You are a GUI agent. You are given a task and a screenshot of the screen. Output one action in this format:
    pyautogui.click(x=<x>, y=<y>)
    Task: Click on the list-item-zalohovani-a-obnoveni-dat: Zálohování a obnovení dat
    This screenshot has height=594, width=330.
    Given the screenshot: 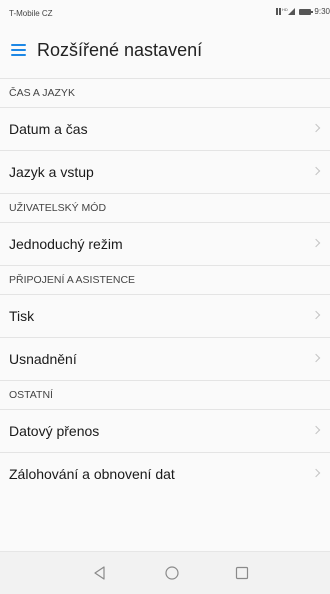 What is the action you would take?
    pyautogui.click(x=165, y=473)
    